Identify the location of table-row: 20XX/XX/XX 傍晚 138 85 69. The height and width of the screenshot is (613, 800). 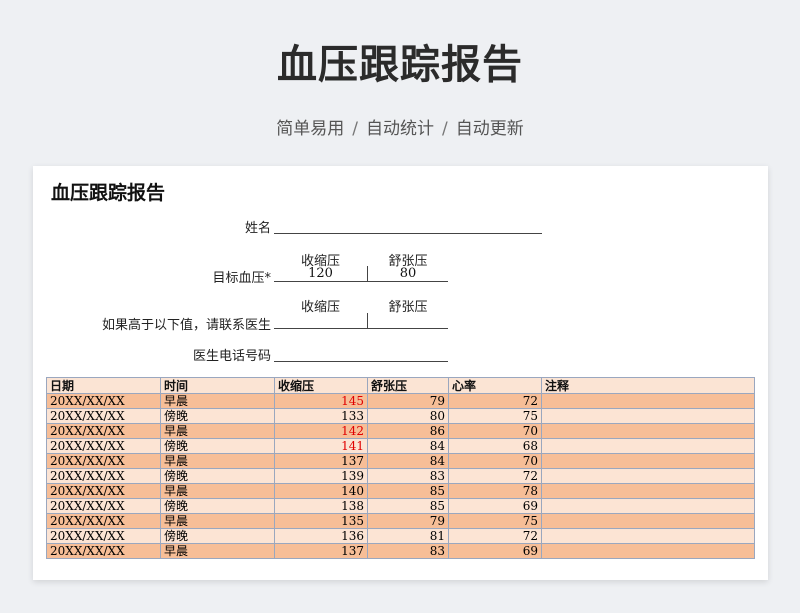
(400, 506).